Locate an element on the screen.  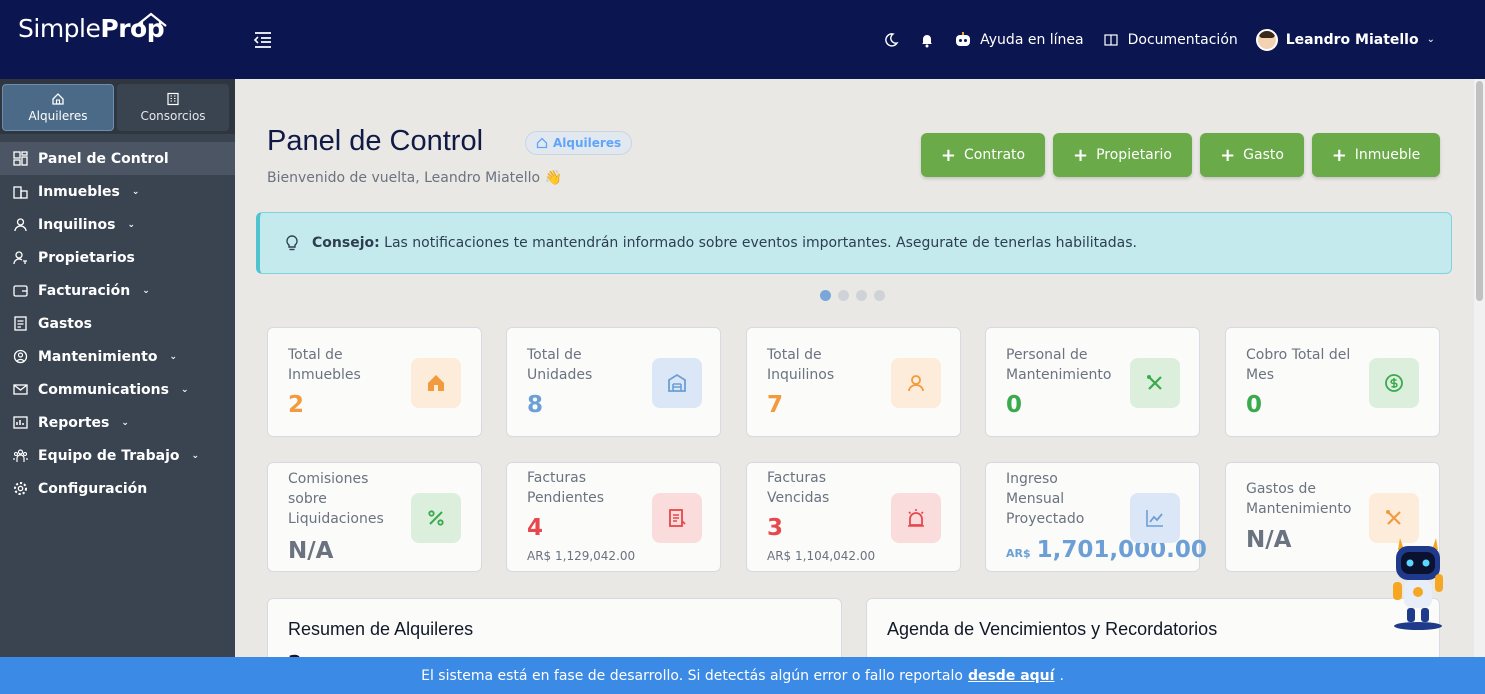
sidebar-item-facturacion: Facturación ⌄ is located at coordinates (117, 290).